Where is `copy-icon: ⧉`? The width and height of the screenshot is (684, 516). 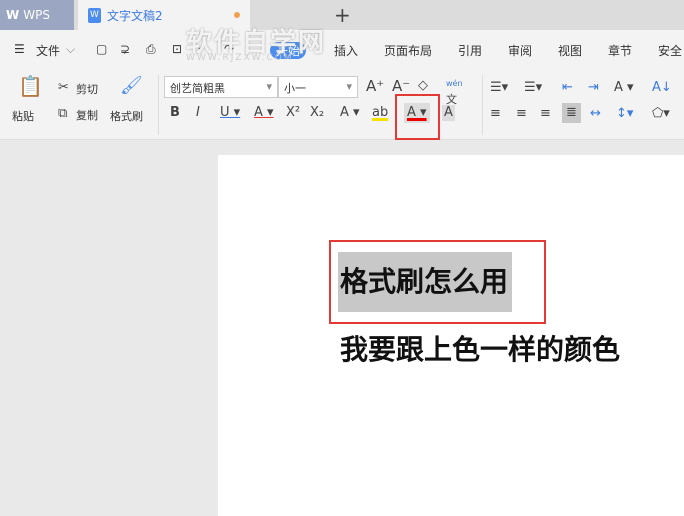 copy-icon: ⧉ is located at coordinates (62, 114).